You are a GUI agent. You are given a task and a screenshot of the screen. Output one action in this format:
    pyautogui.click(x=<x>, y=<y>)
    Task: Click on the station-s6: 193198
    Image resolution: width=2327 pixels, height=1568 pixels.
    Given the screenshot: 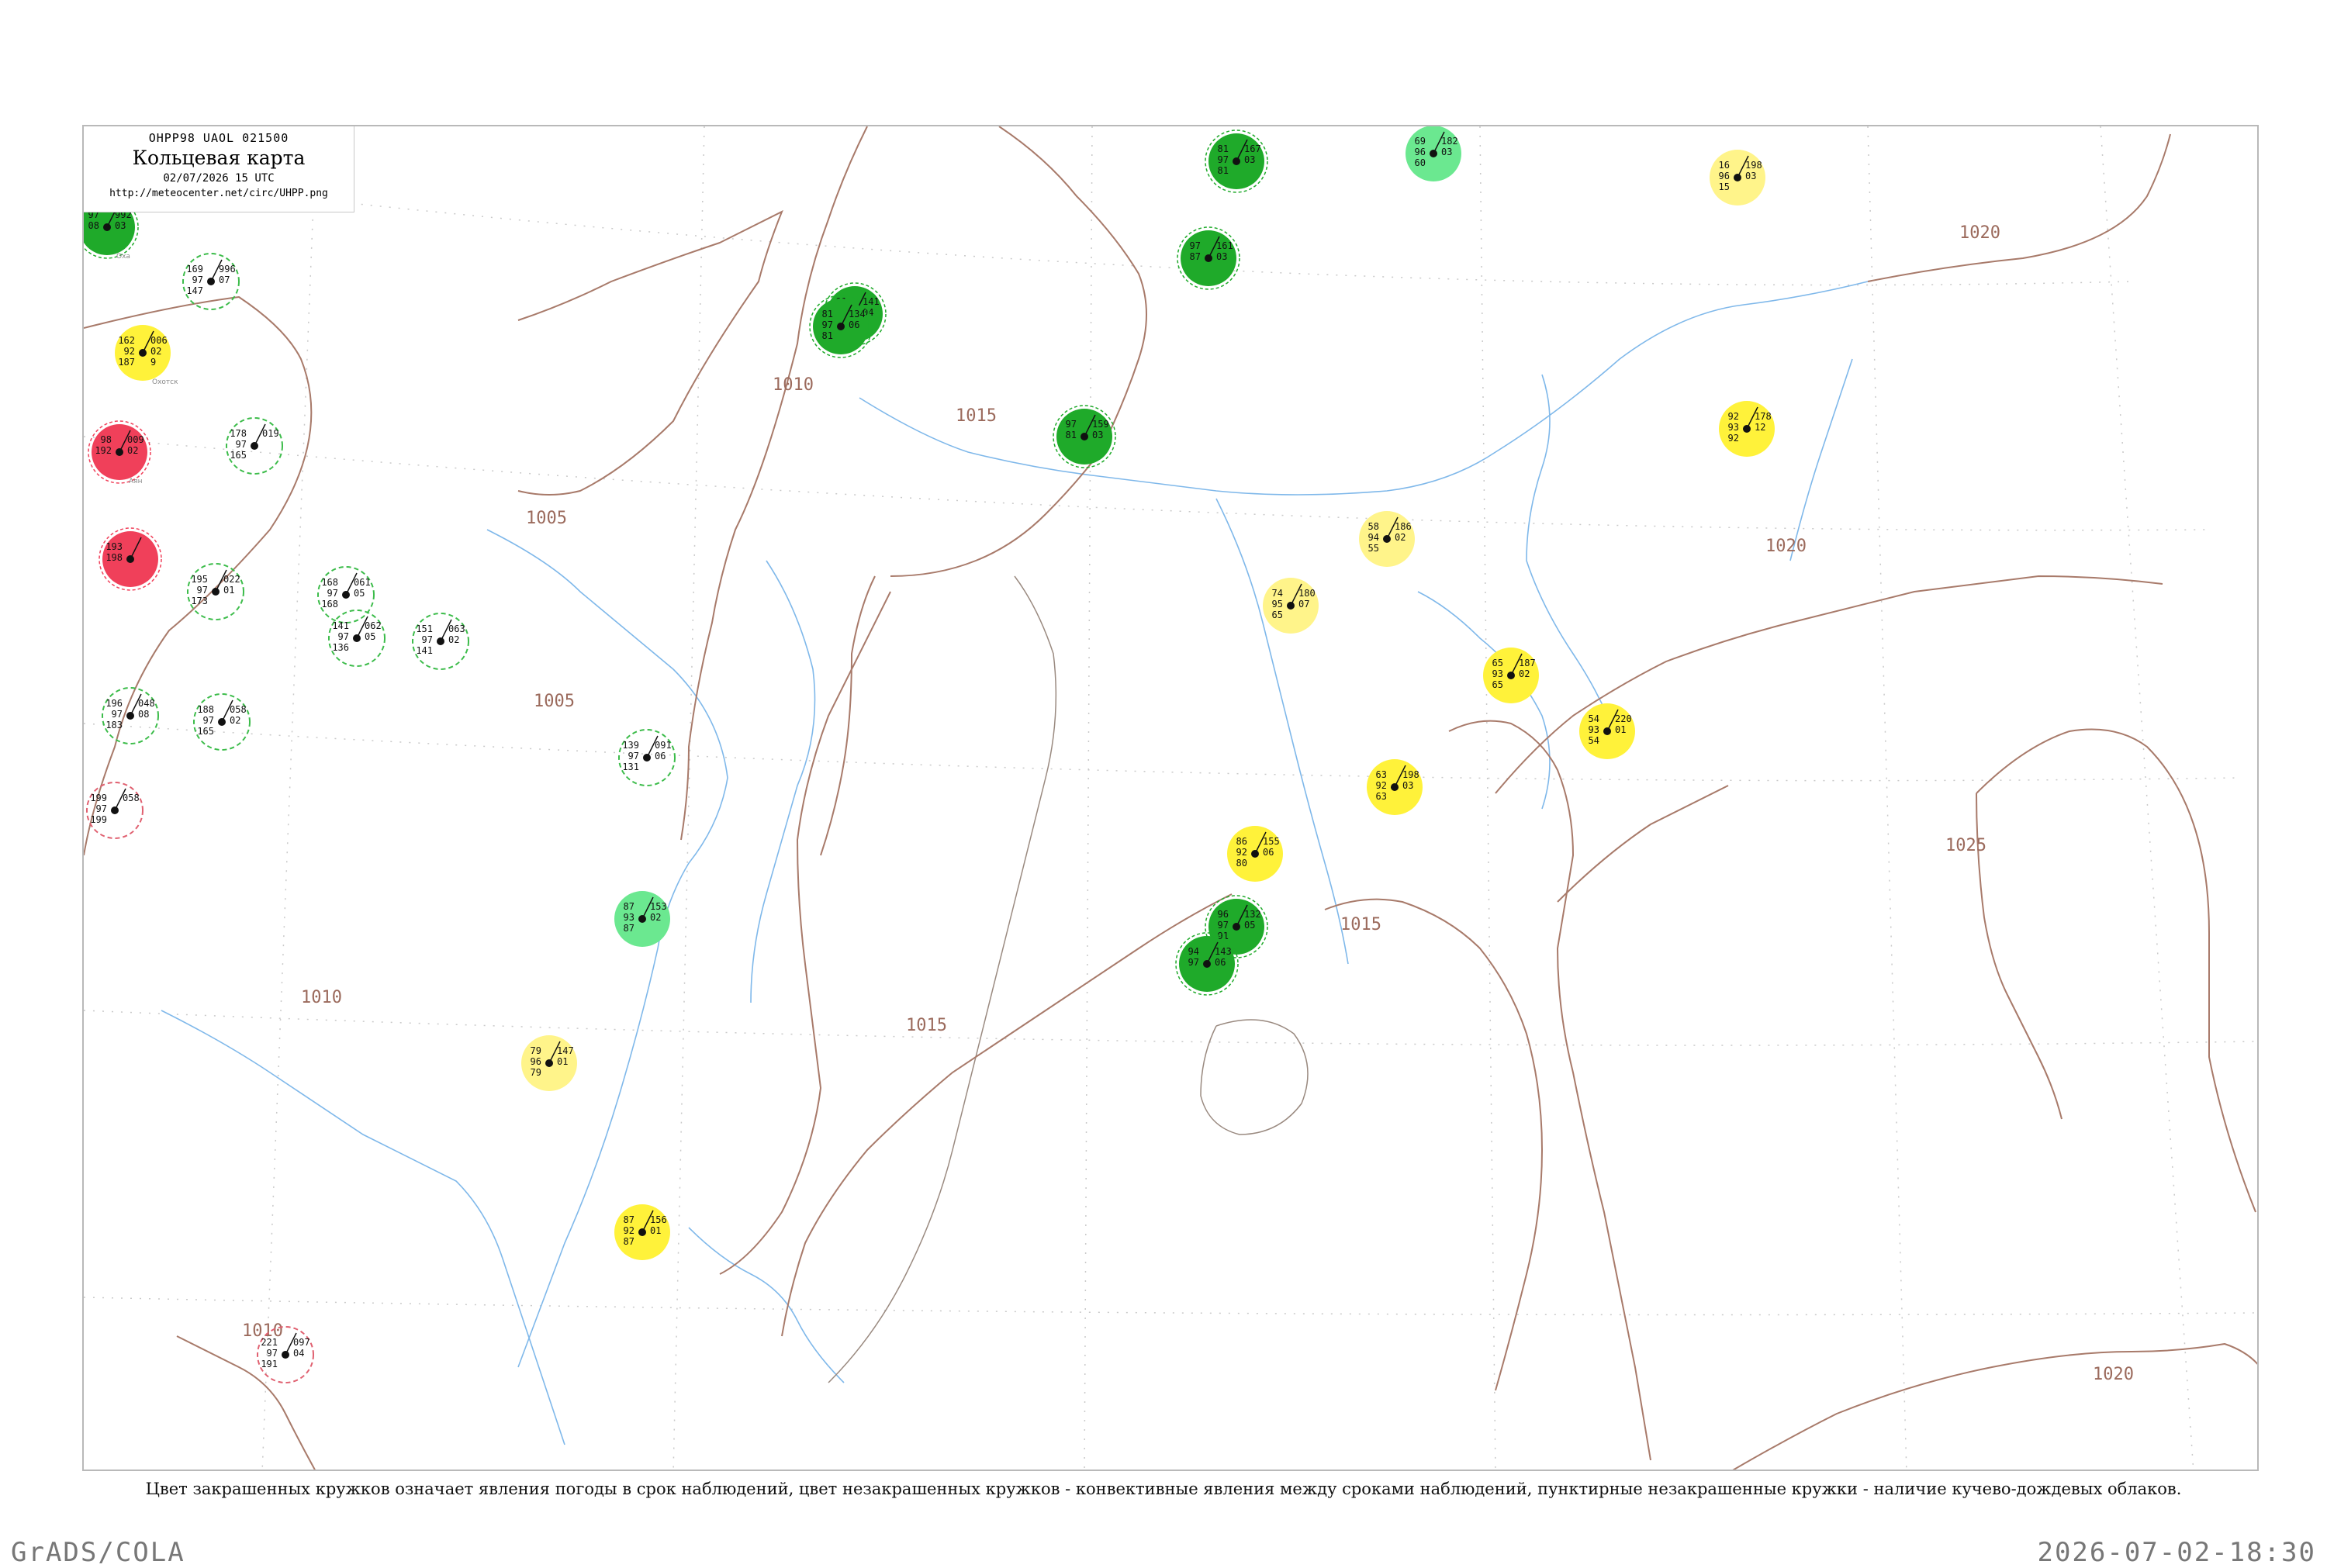 What is the action you would take?
    pyautogui.click(x=130, y=559)
    